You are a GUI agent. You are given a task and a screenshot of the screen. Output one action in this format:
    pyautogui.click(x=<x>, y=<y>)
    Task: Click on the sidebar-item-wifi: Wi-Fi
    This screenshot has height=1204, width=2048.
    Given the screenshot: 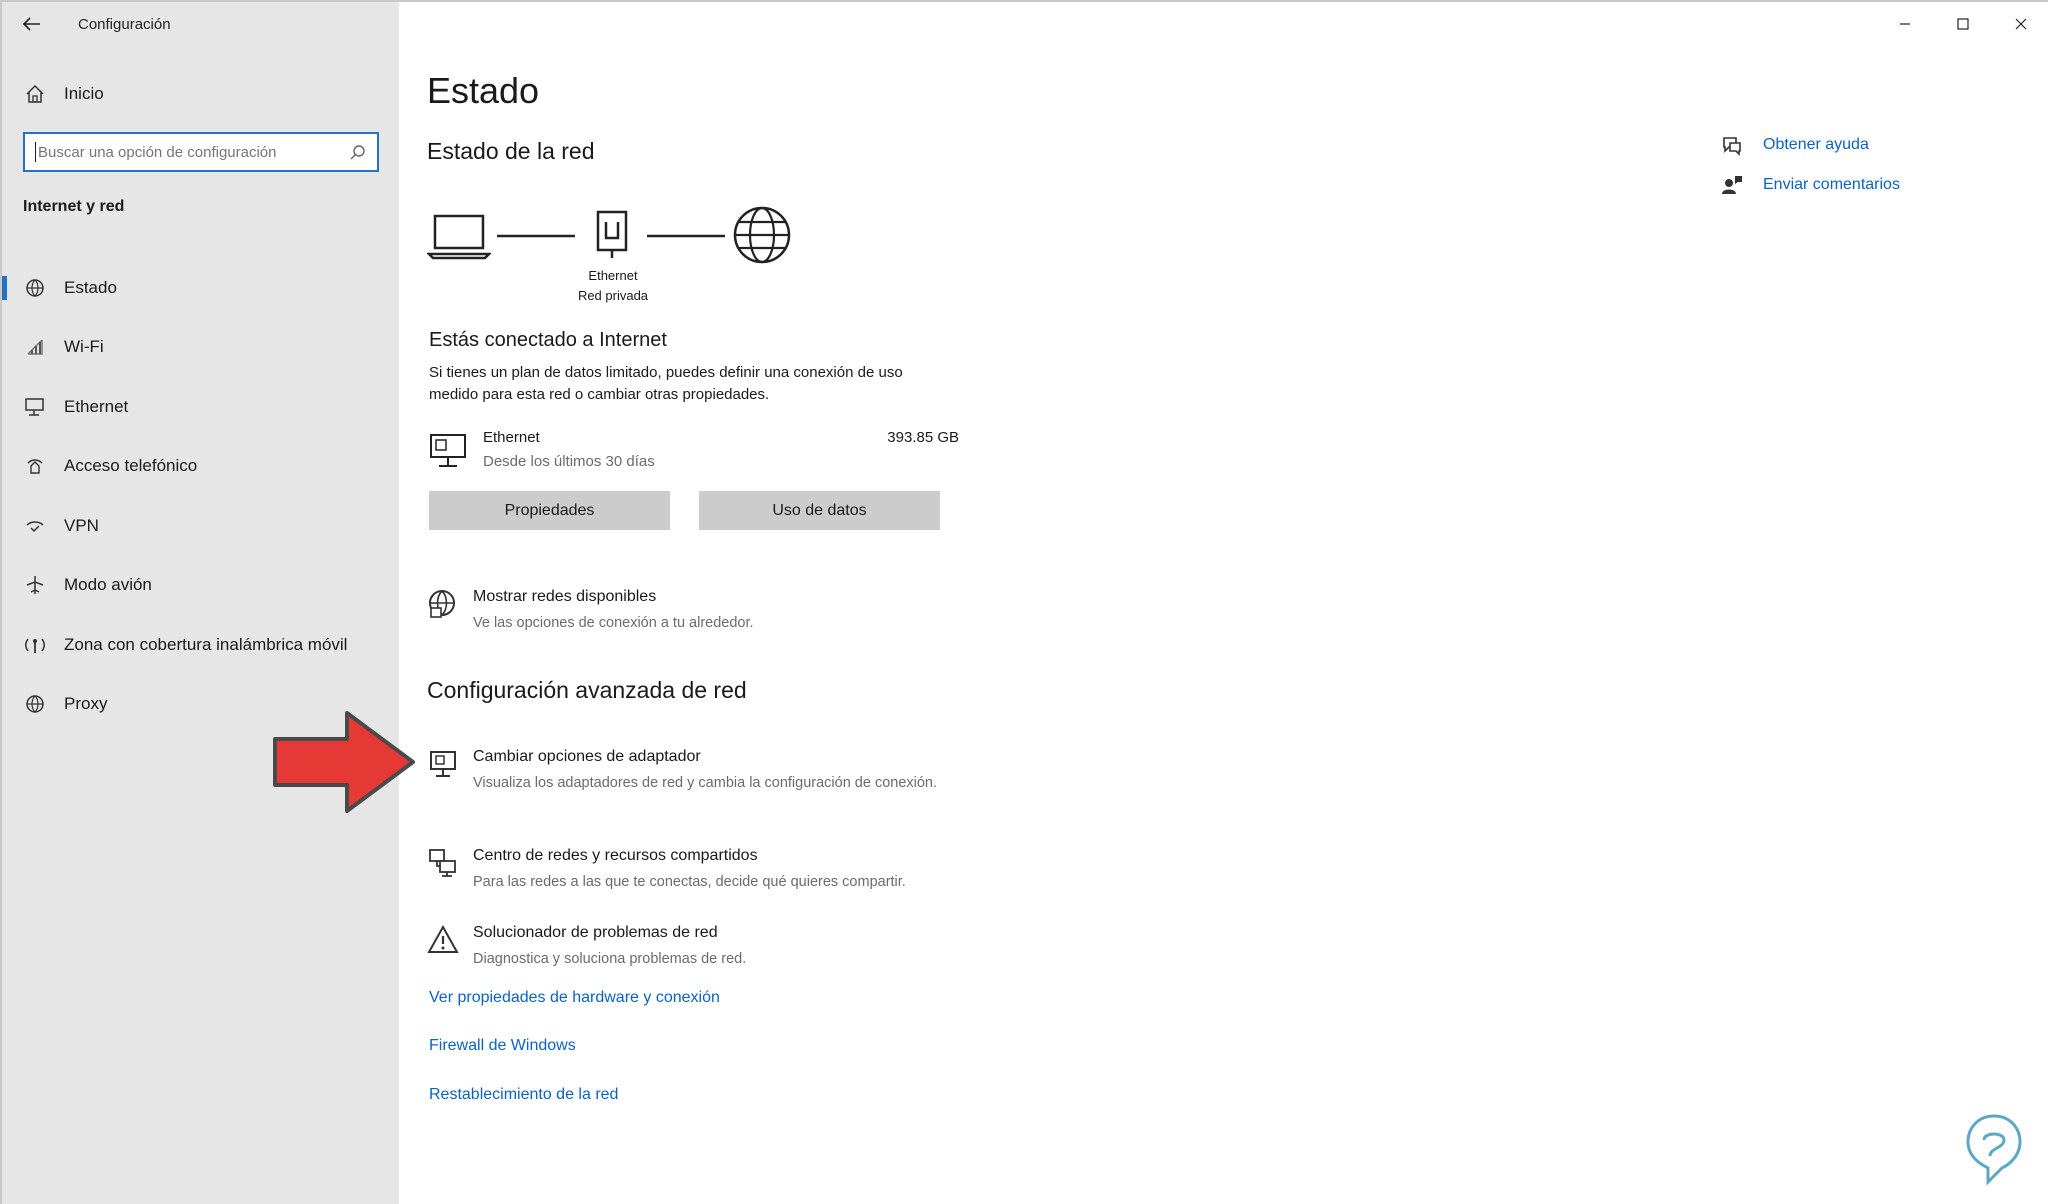 What is the action you would take?
    pyautogui.click(x=200, y=348)
    